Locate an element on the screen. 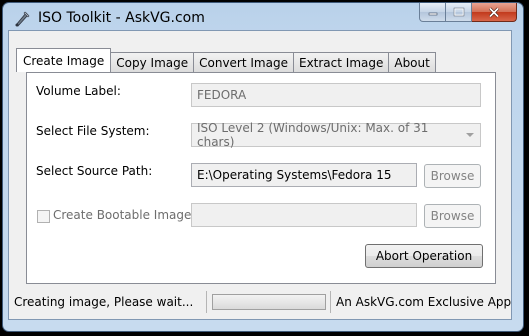 The image size is (529, 336). abort-operation-button: Abort Operation is located at coordinates (424, 256).